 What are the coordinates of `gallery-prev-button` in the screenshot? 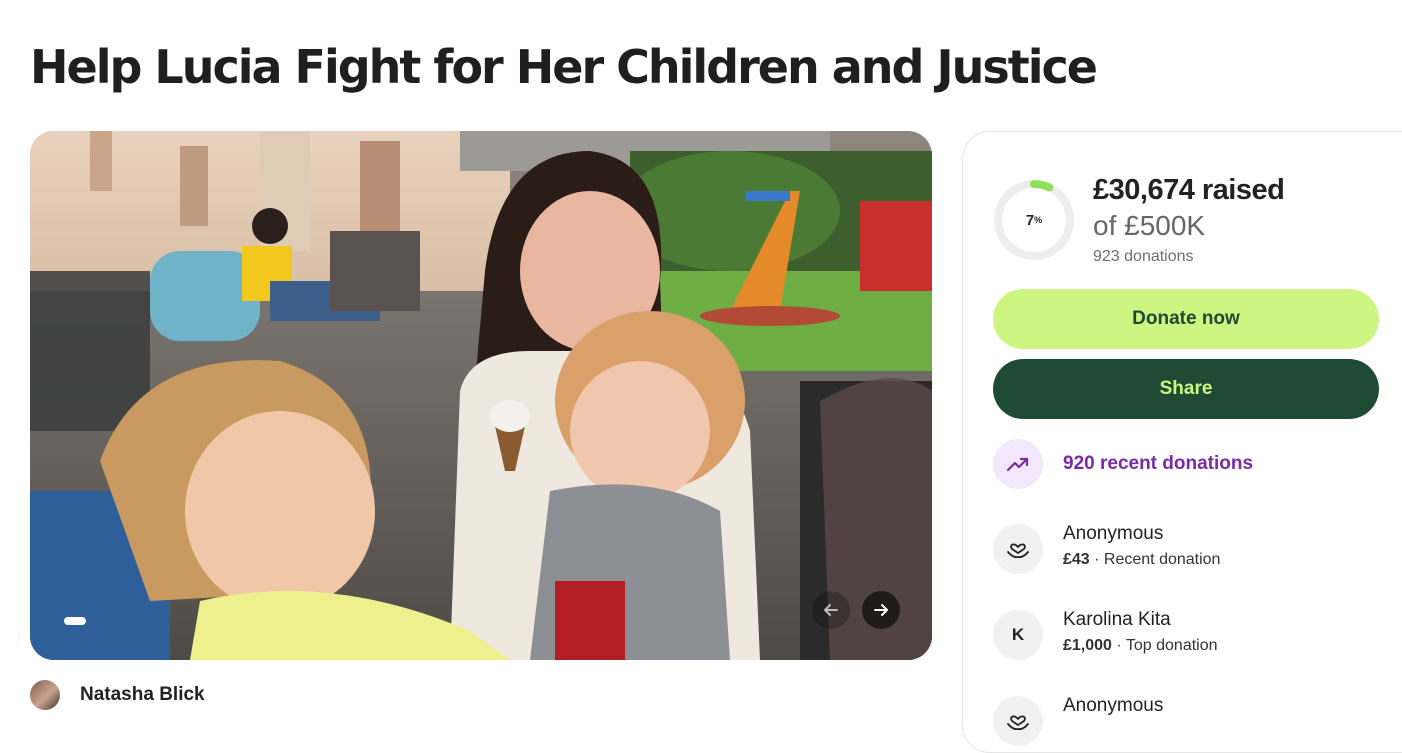 It's located at (831, 610).